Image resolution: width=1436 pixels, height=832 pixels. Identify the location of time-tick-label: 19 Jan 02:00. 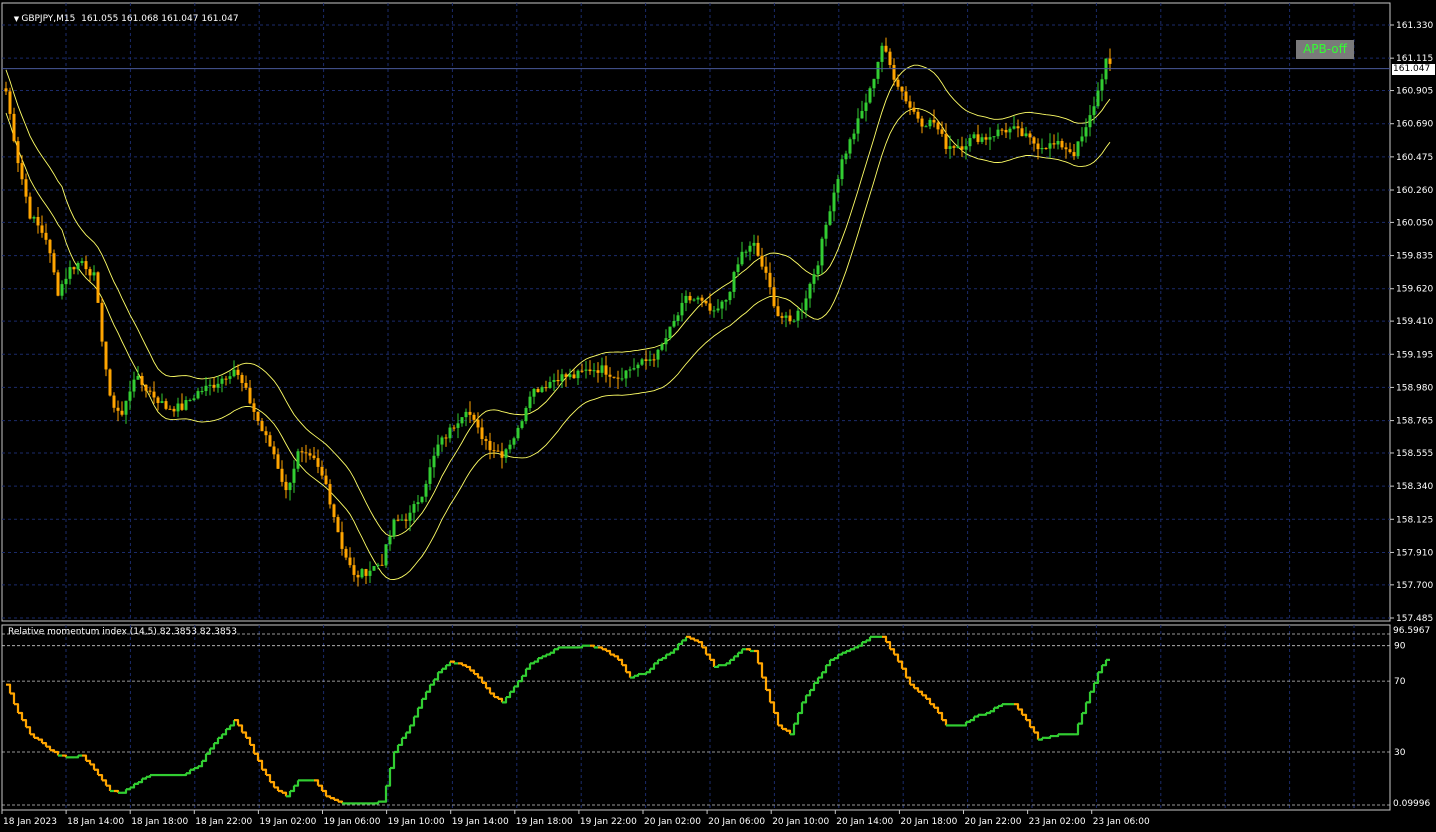
(287, 822).